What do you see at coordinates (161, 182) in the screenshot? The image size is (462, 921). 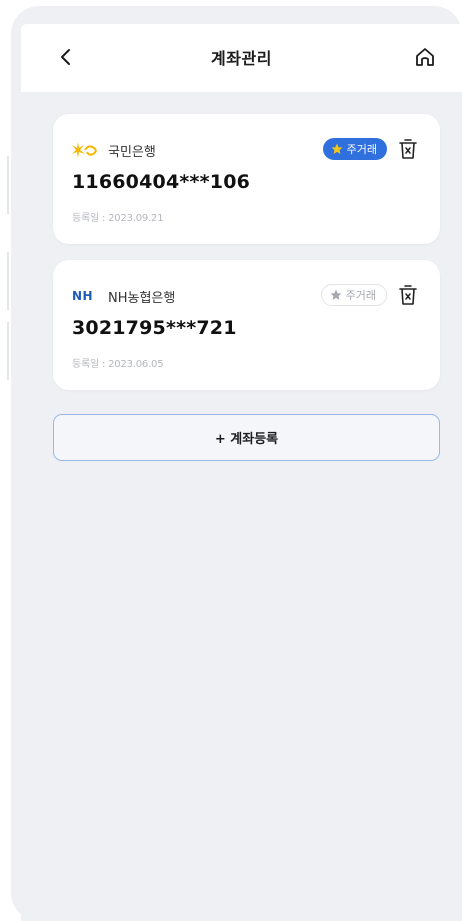 I see `account-number: 11660404***106` at bounding box center [161, 182].